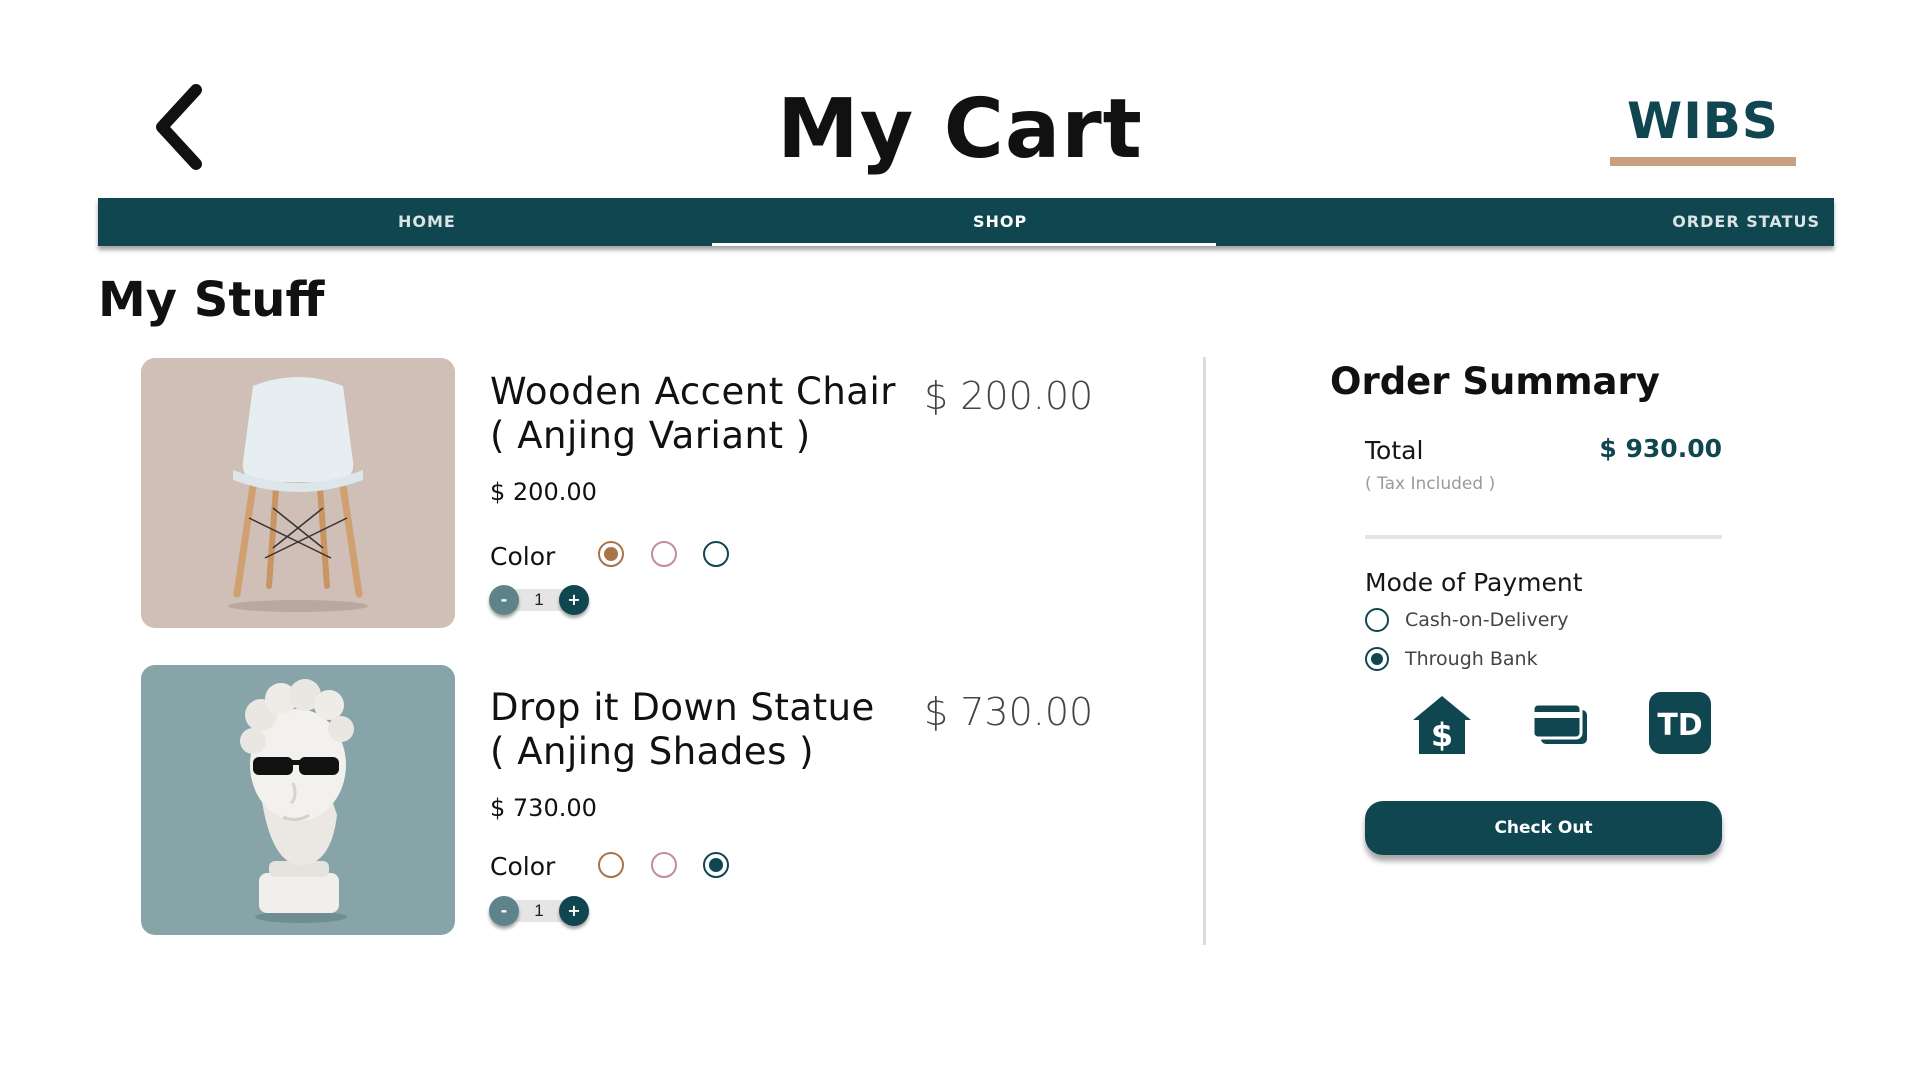 This screenshot has width=1920, height=1080. I want to click on section-title: My Stuff, so click(211, 300).